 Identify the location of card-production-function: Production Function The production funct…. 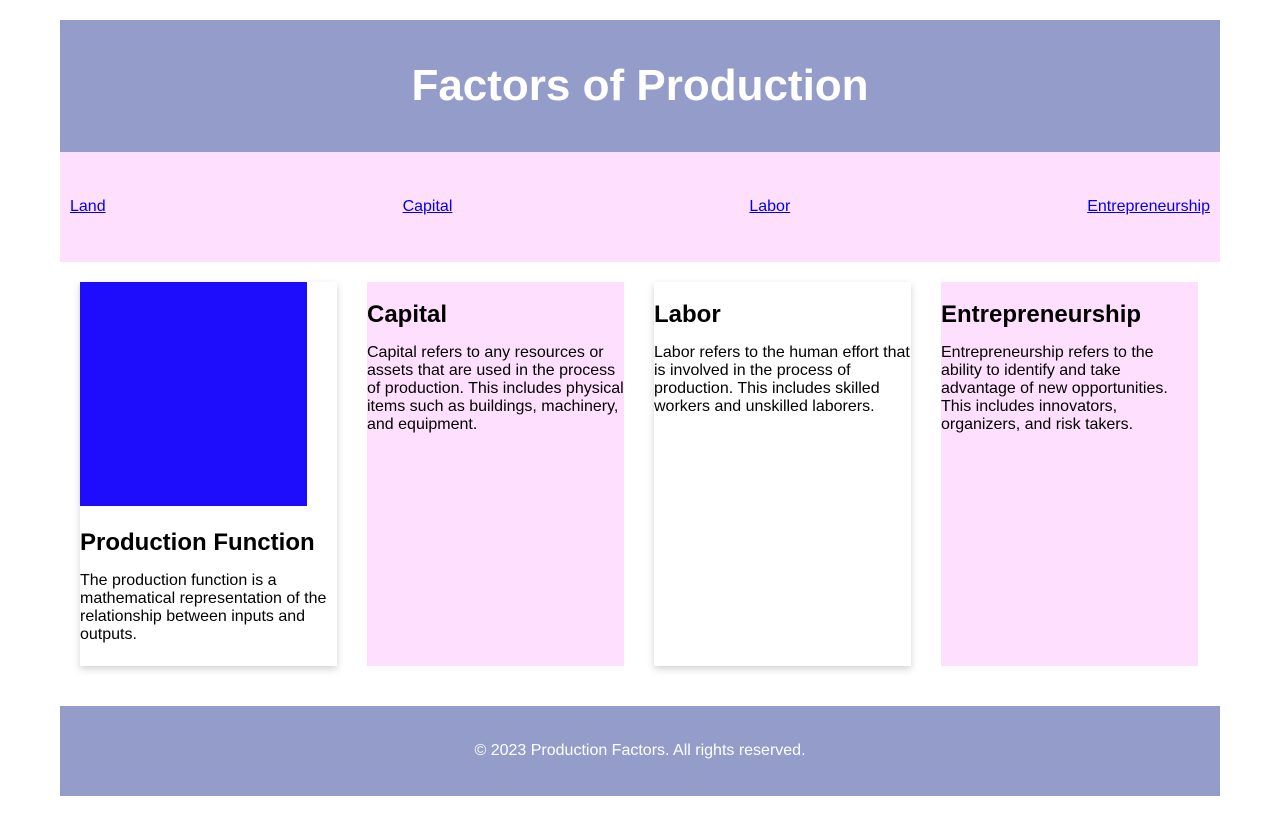
(208, 474).